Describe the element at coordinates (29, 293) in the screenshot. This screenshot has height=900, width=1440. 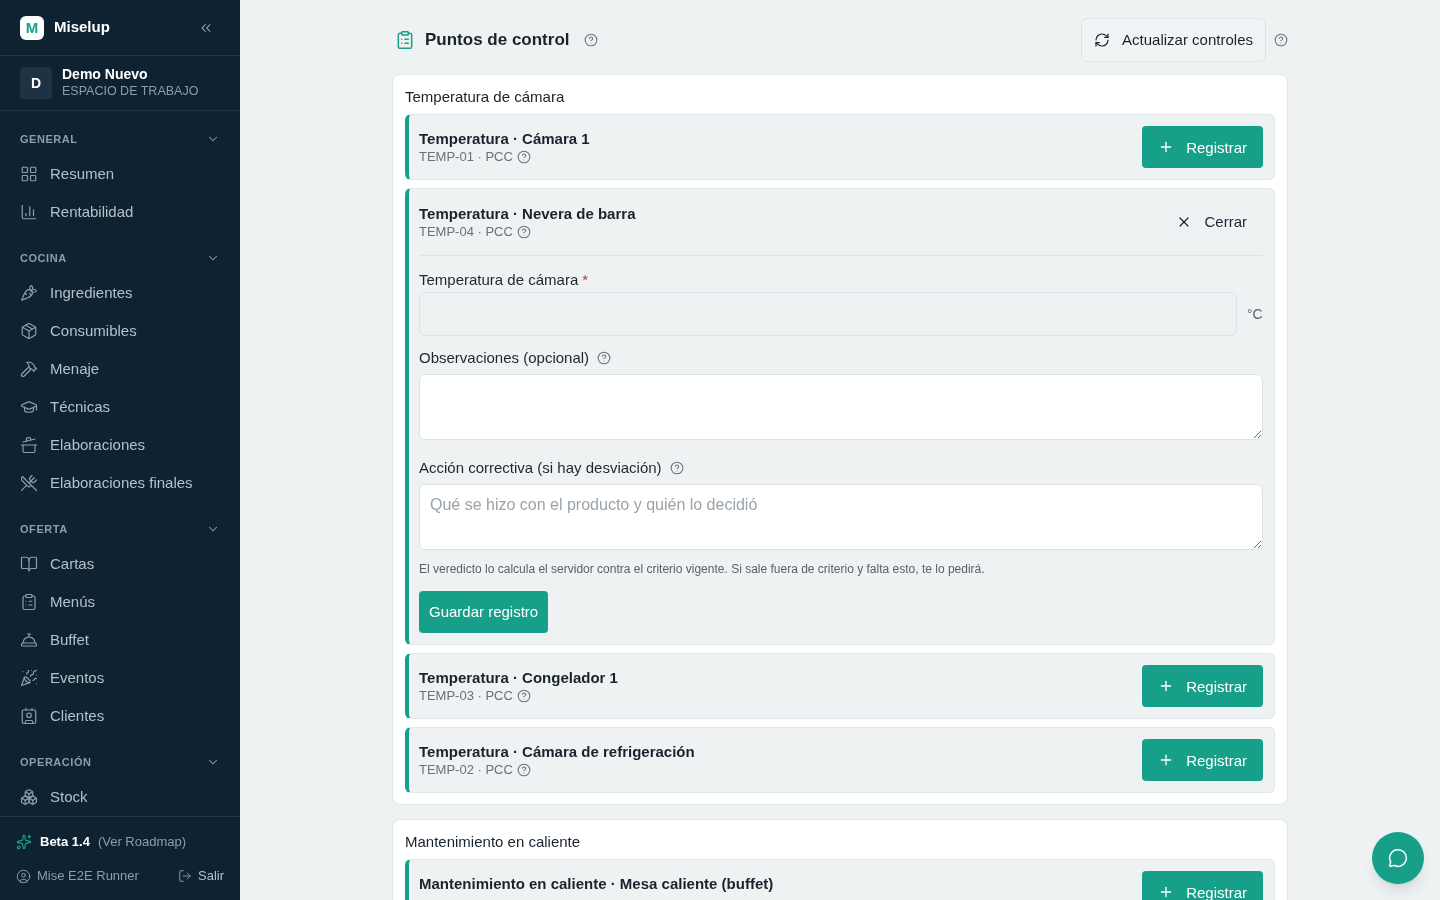
I see `carrot-icon` at that location.